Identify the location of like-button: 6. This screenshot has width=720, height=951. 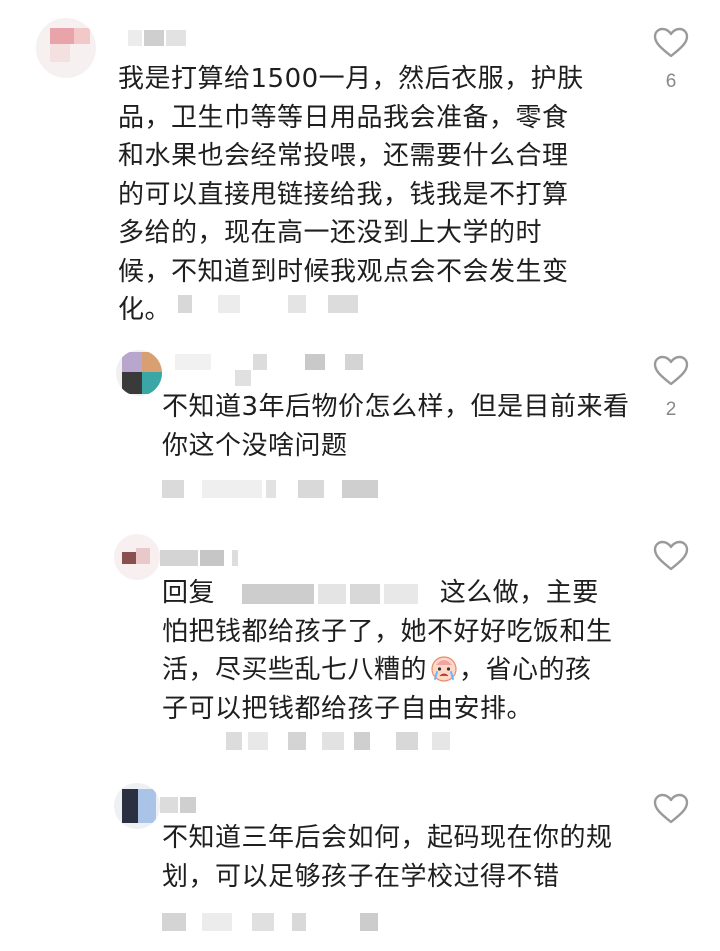
(671, 60).